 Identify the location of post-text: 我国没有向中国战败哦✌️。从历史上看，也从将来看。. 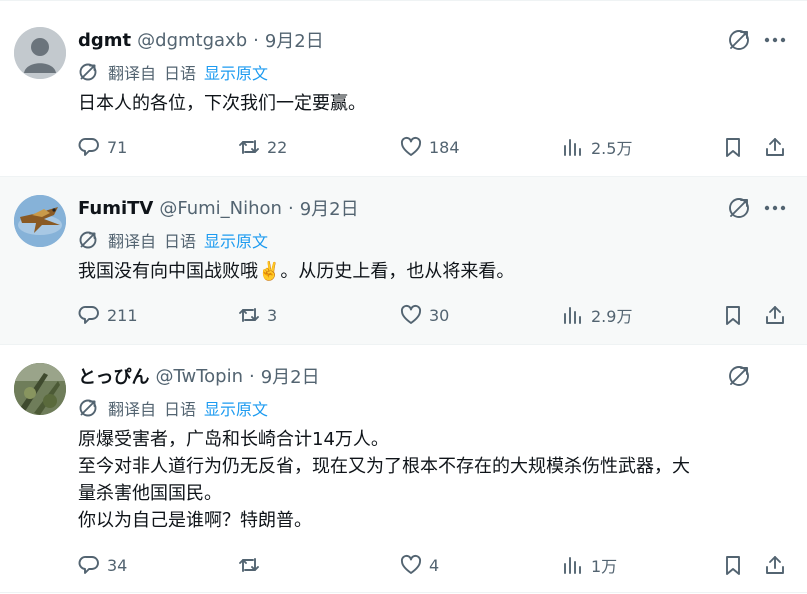
(434, 271).